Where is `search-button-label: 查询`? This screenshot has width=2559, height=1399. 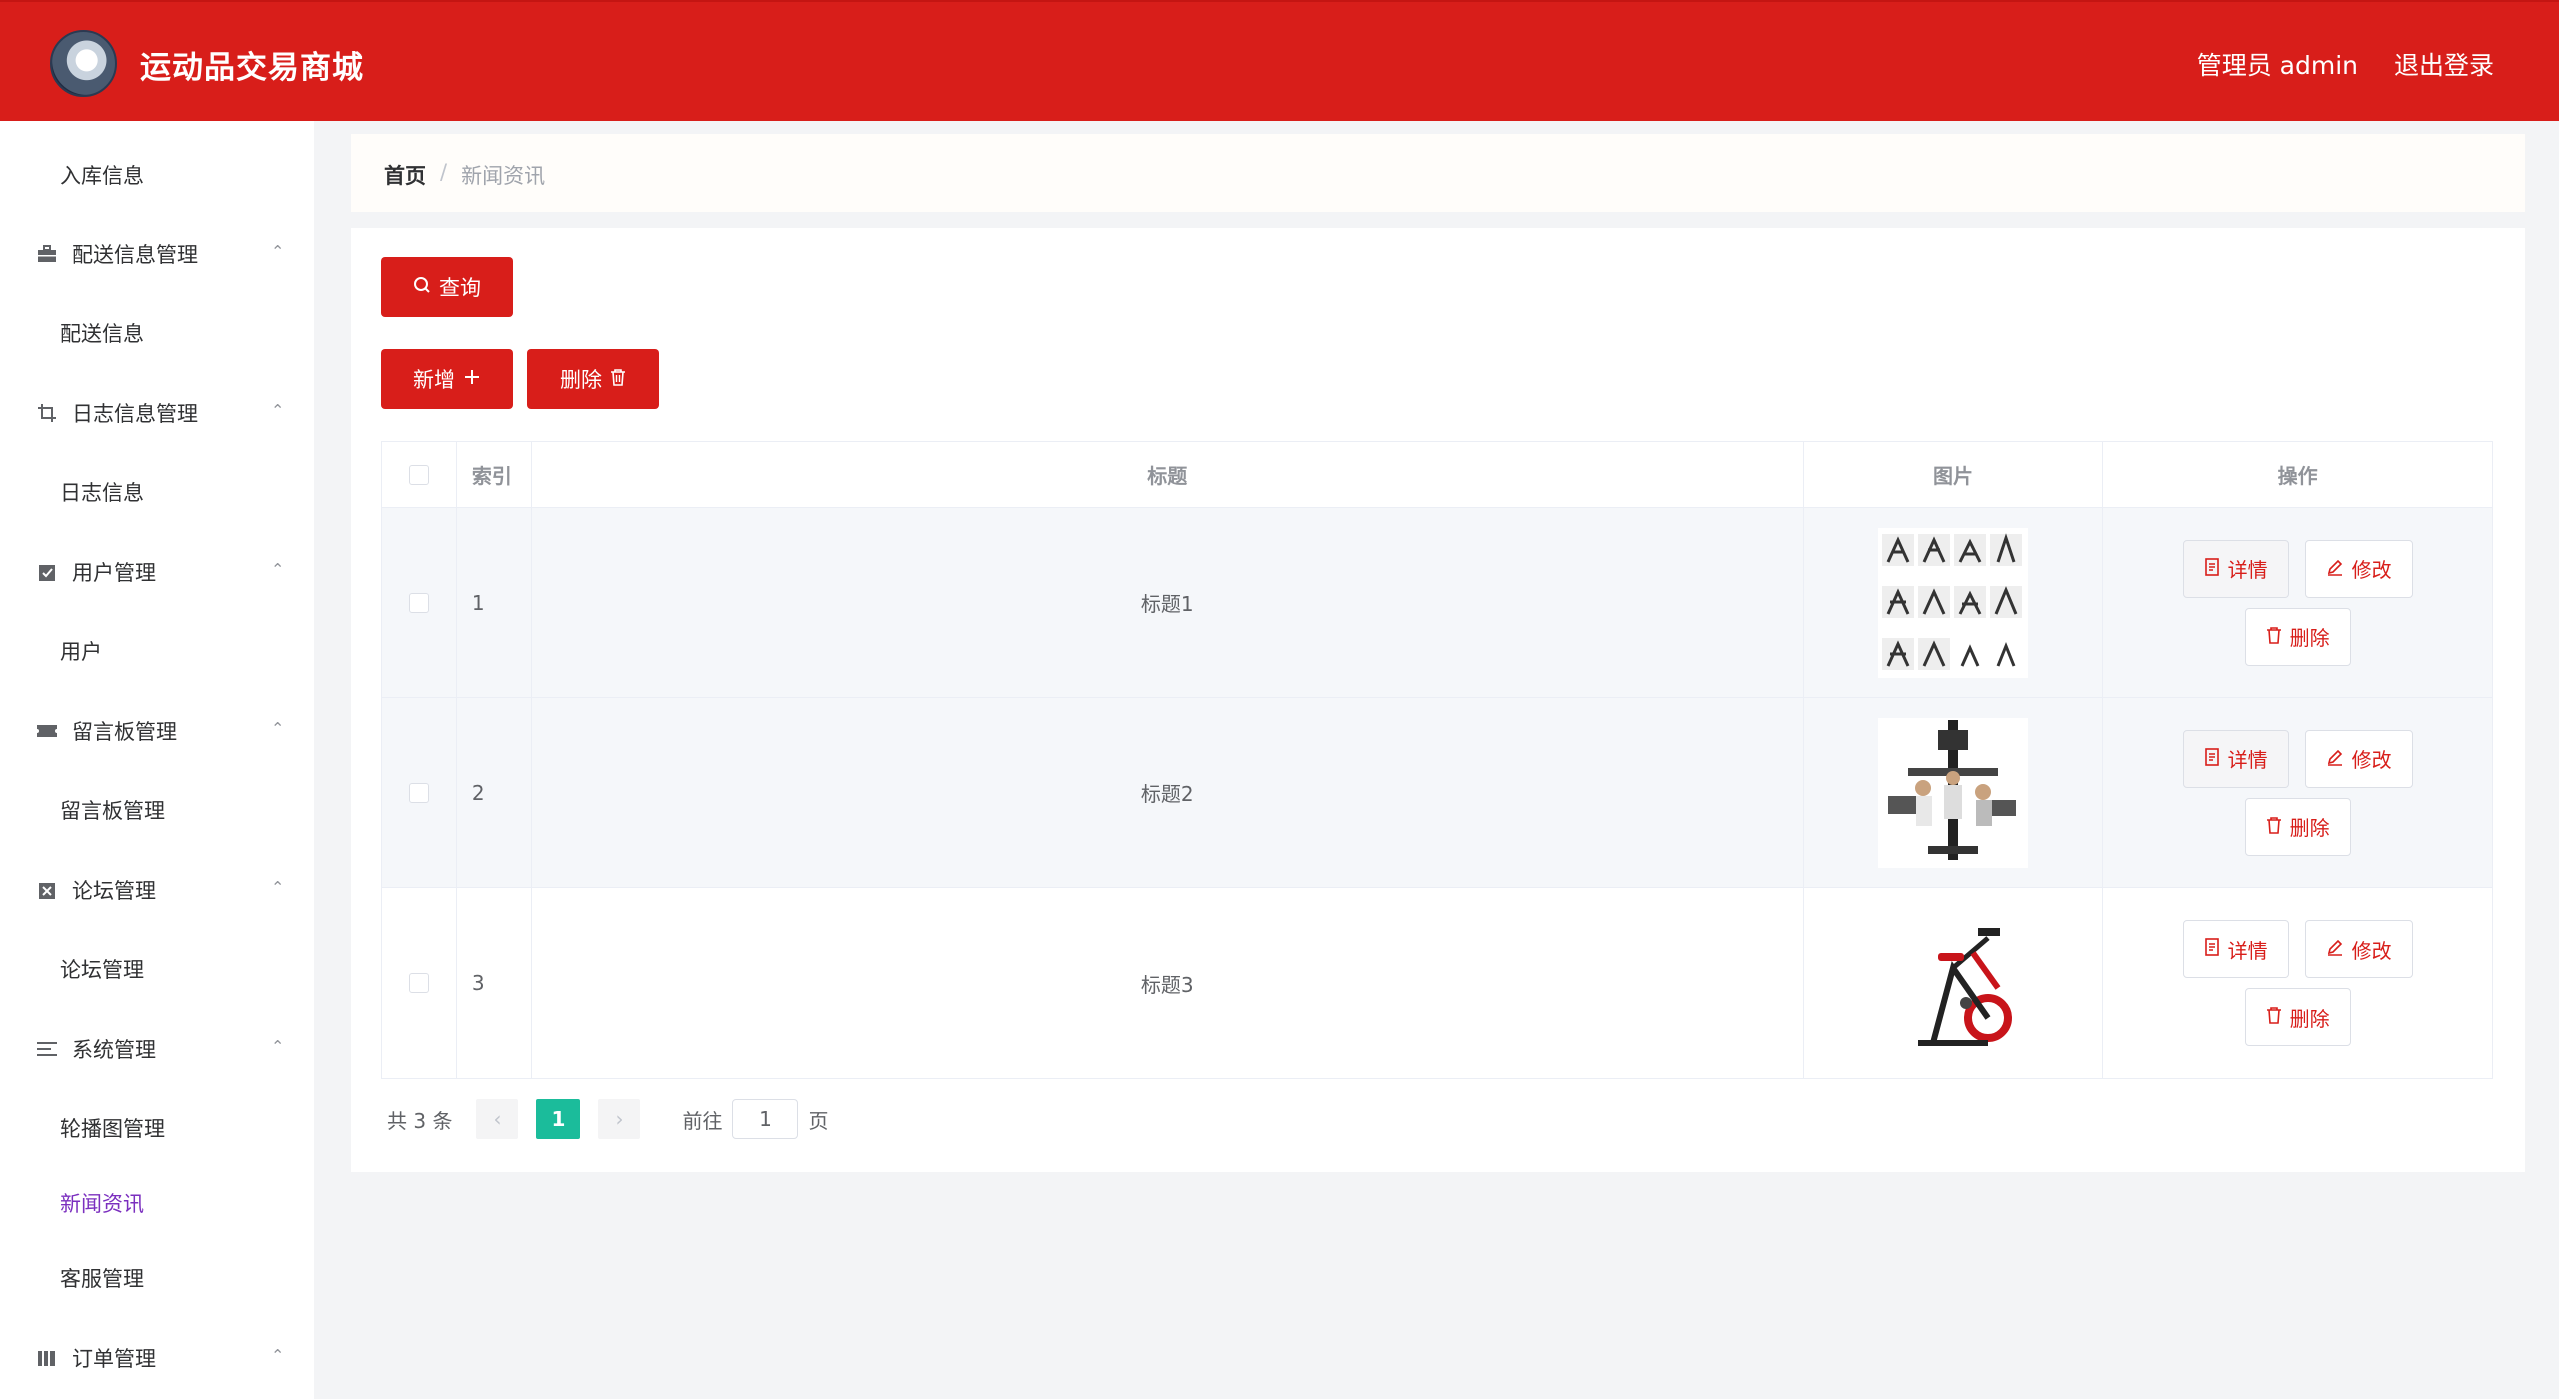 search-button-label: 查询 is located at coordinates (460, 288).